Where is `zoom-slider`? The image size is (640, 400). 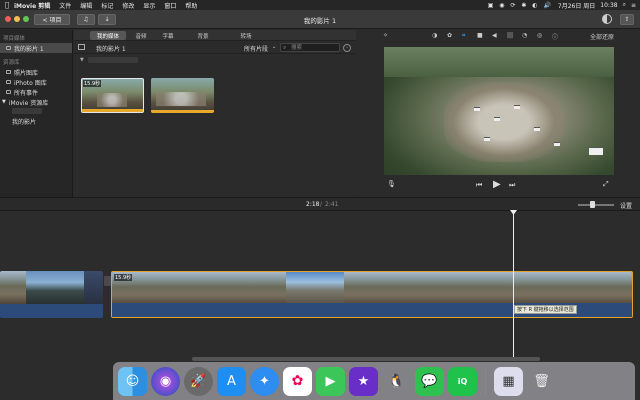
zoom-slider is located at coordinates (596, 205).